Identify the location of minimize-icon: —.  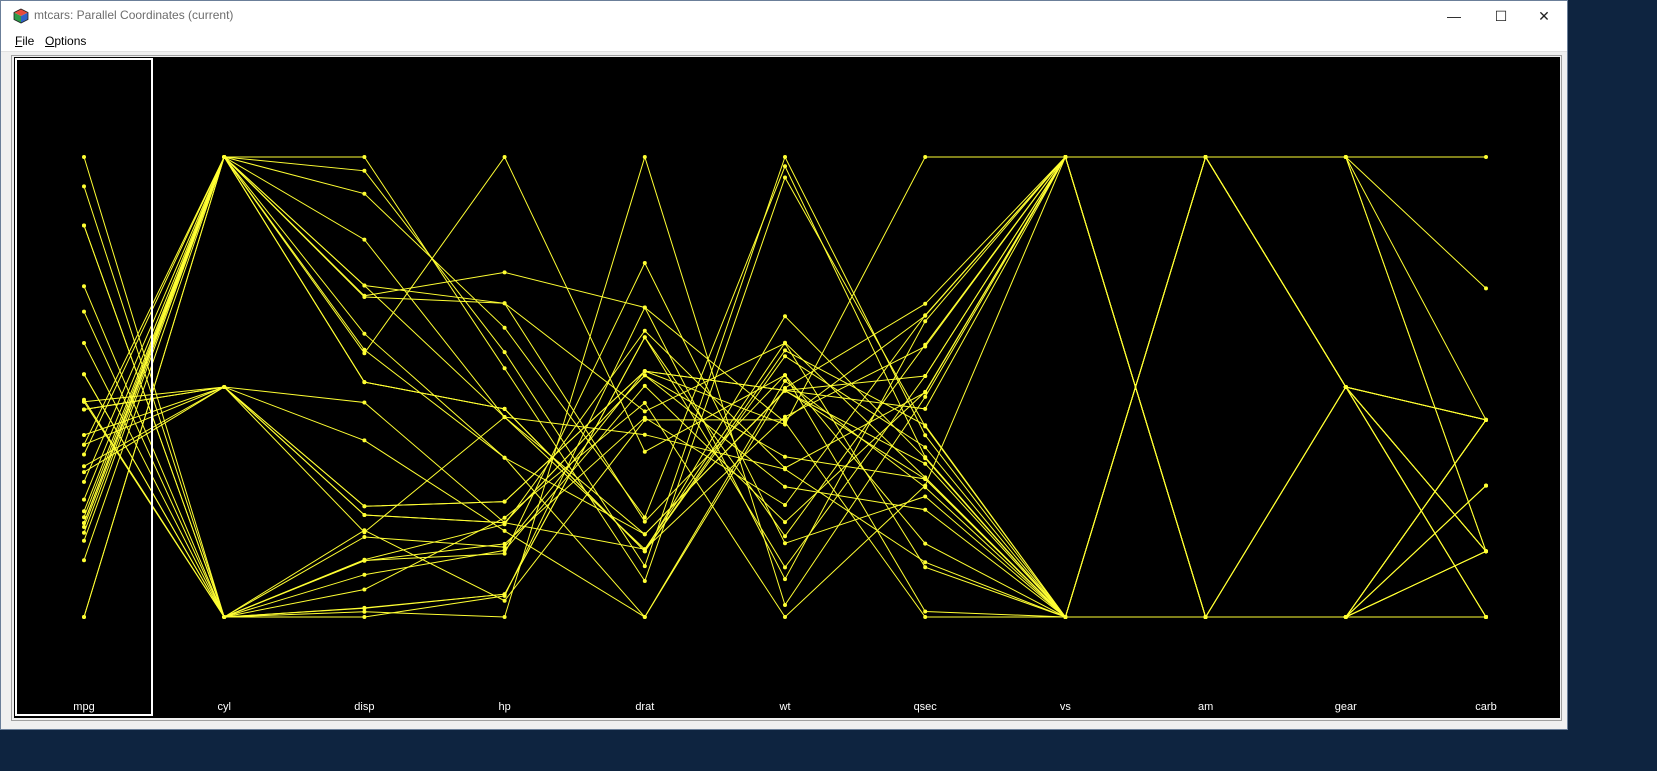
(1454, 16).